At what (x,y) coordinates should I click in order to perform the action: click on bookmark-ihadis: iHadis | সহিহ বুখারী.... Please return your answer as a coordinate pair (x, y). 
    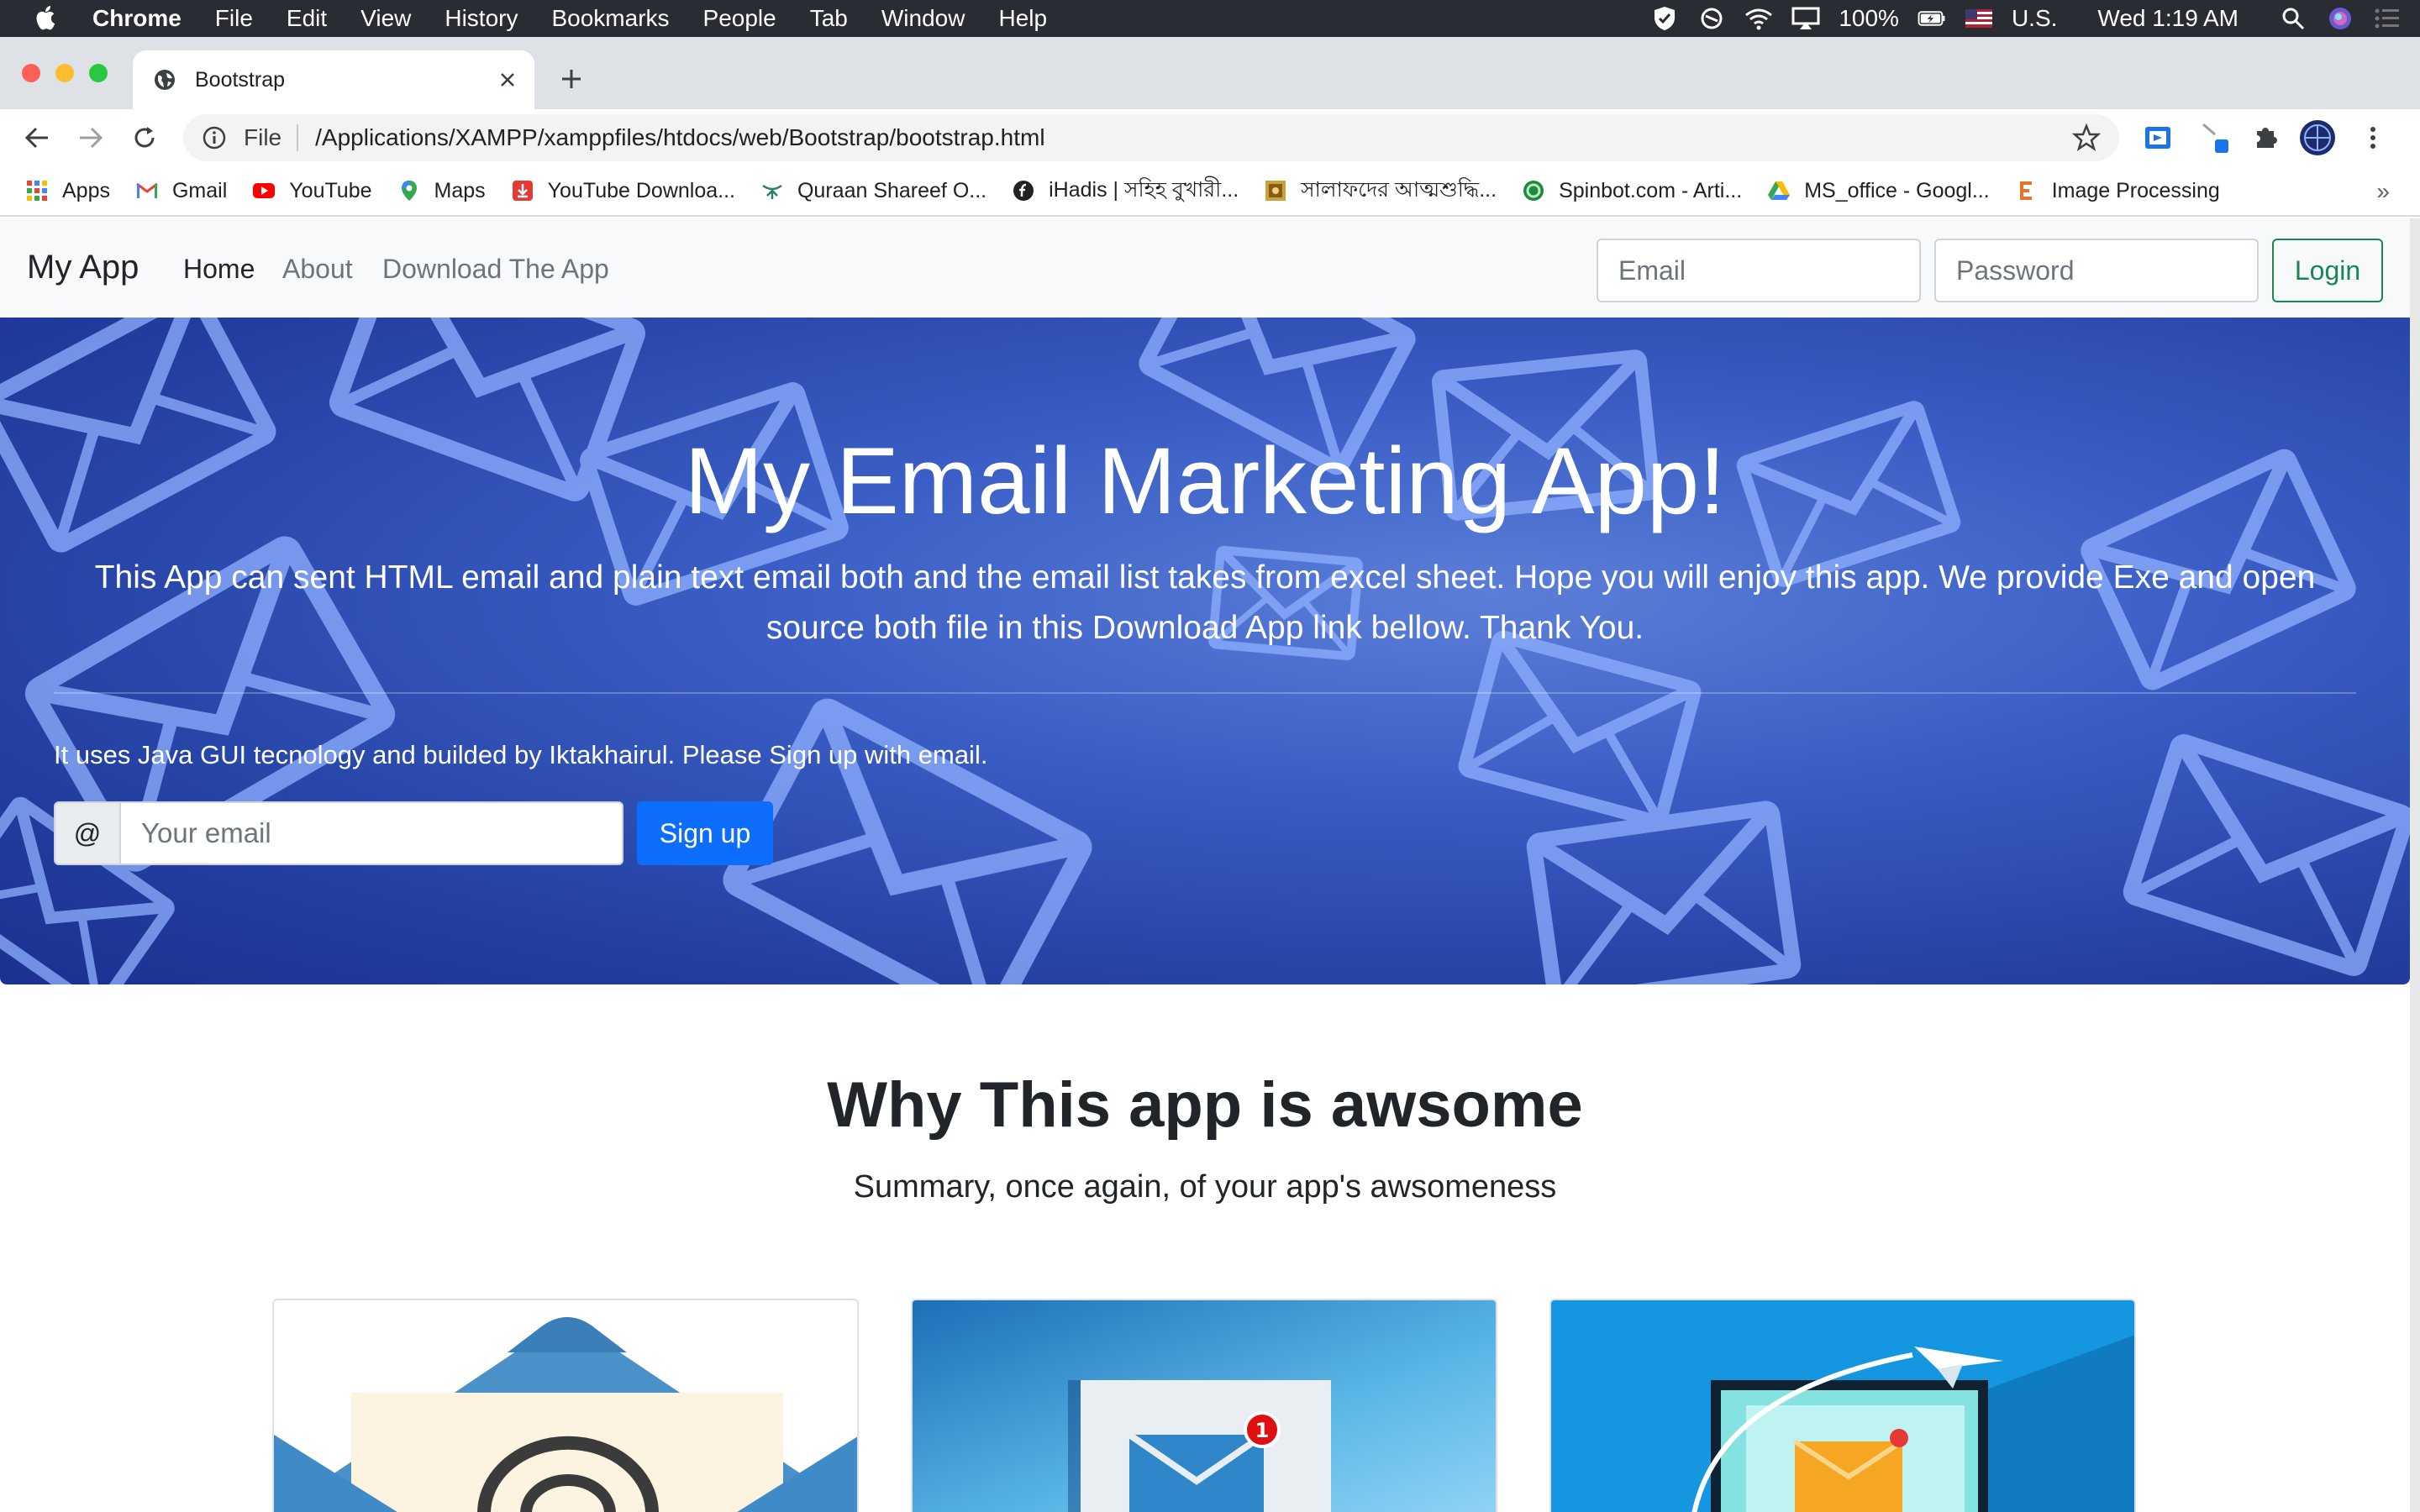
    Looking at the image, I should click on (1125, 191).